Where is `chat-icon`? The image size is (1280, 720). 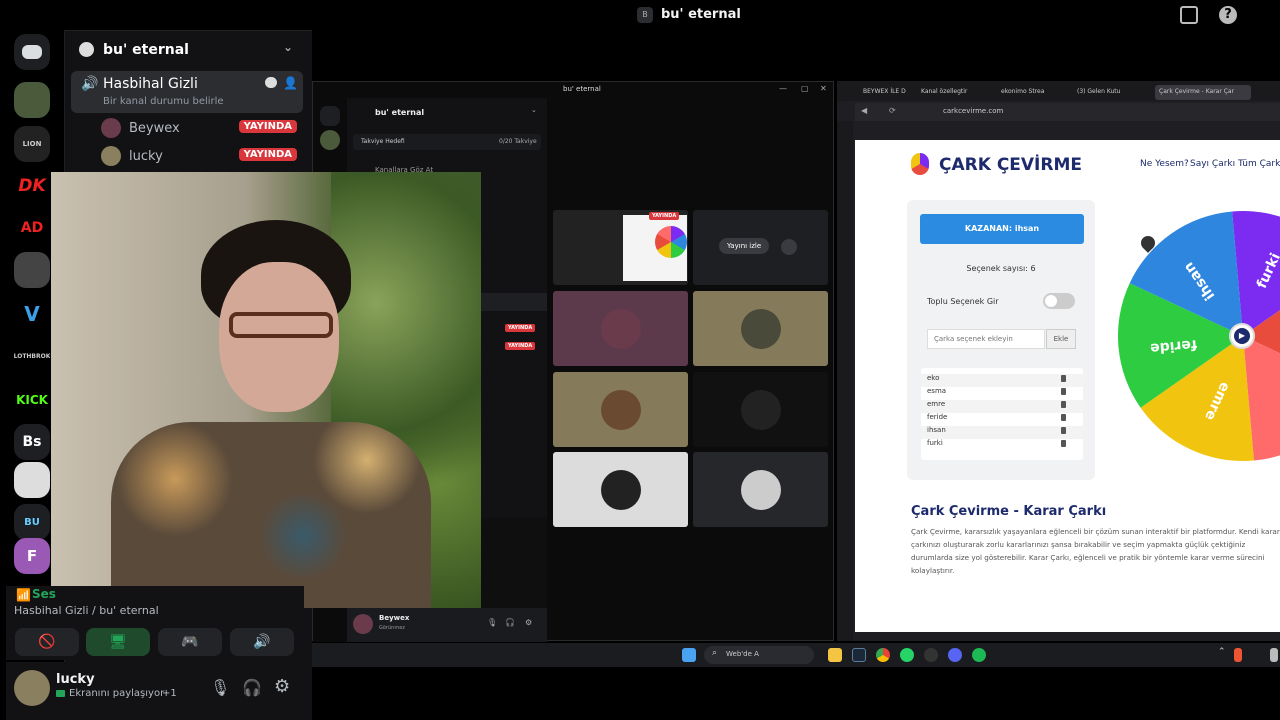
chat-icon is located at coordinates (271, 82).